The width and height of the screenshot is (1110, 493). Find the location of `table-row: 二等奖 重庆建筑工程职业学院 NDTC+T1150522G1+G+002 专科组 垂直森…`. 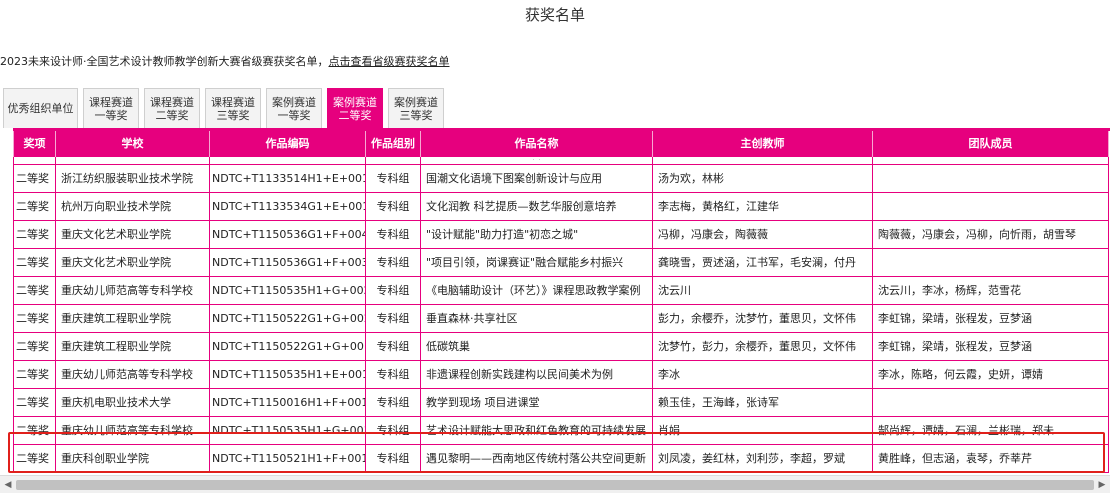

table-row: 二等奖 重庆建筑工程职业学院 NDTC+T1150522G1+G+002 专科组 垂直森… is located at coordinates (561, 318).